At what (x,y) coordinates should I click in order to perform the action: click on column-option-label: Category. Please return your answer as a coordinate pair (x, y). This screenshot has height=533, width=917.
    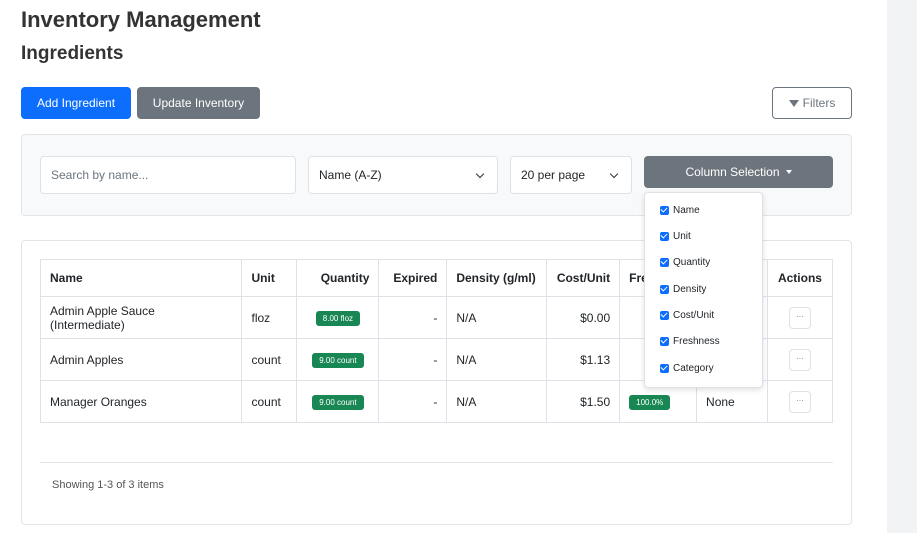
    Looking at the image, I should click on (693, 368).